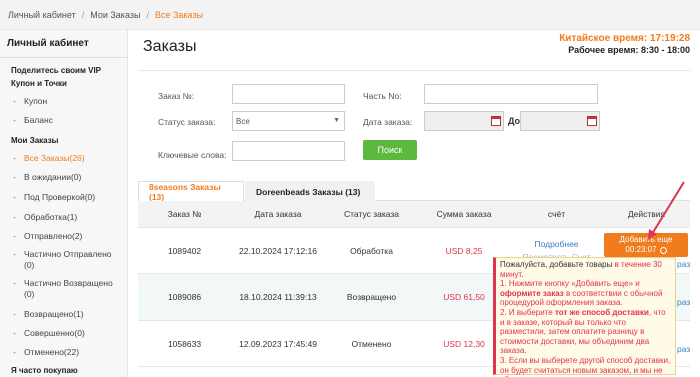 The width and height of the screenshot is (700, 377). What do you see at coordinates (288, 94) in the screenshot?
I see `order-no-input` at bounding box center [288, 94].